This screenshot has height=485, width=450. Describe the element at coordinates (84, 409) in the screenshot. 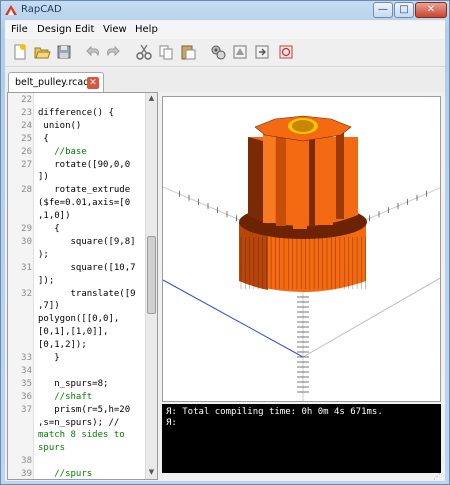

I see `code-line: prism(r=5,h=20` at that location.